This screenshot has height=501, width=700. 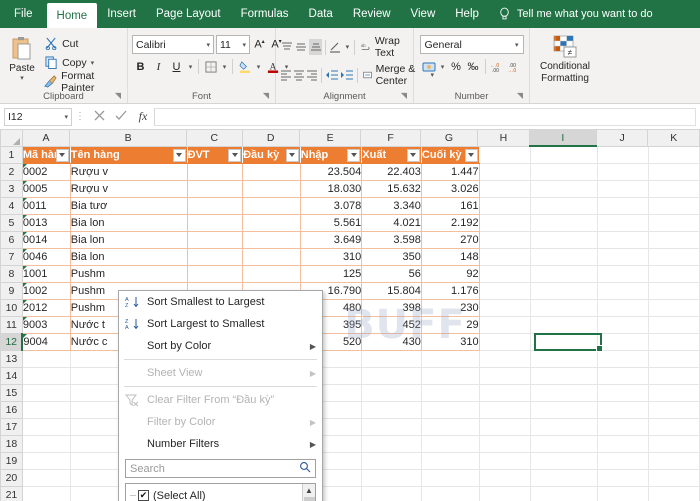 What do you see at coordinates (220, 324) in the screenshot?
I see `menu-item-sort-largest-to-smallest: ZA Sort Largest to Smallest` at bounding box center [220, 324].